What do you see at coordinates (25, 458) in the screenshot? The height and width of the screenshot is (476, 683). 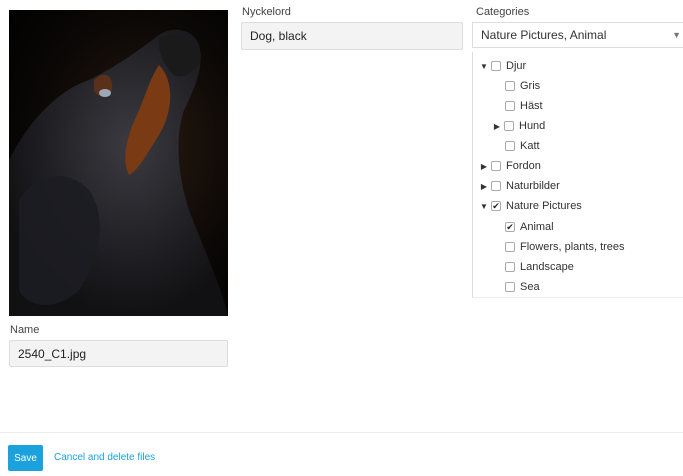 I see `save-button: Save` at bounding box center [25, 458].